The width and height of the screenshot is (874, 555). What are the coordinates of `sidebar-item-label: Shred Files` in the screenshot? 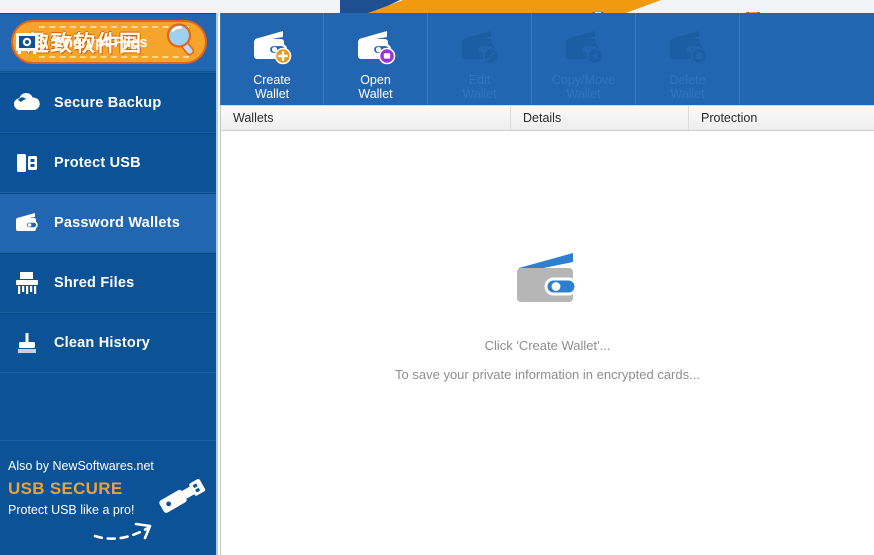 It's located at (94, 283).